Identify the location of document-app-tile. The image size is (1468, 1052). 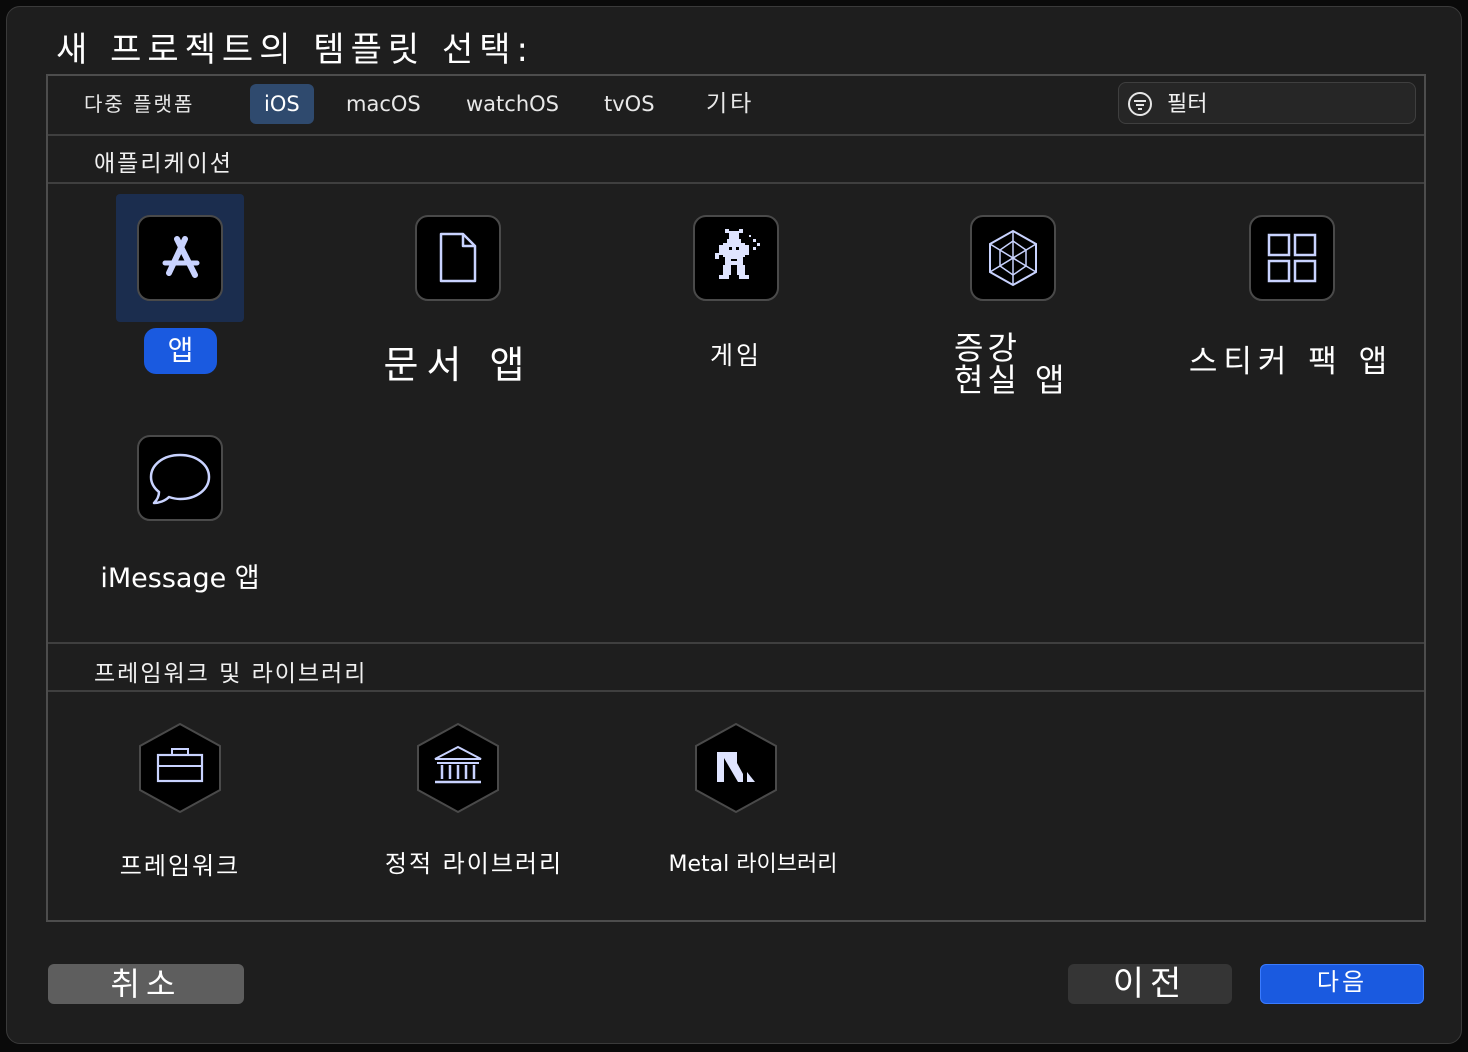
(458, 258).